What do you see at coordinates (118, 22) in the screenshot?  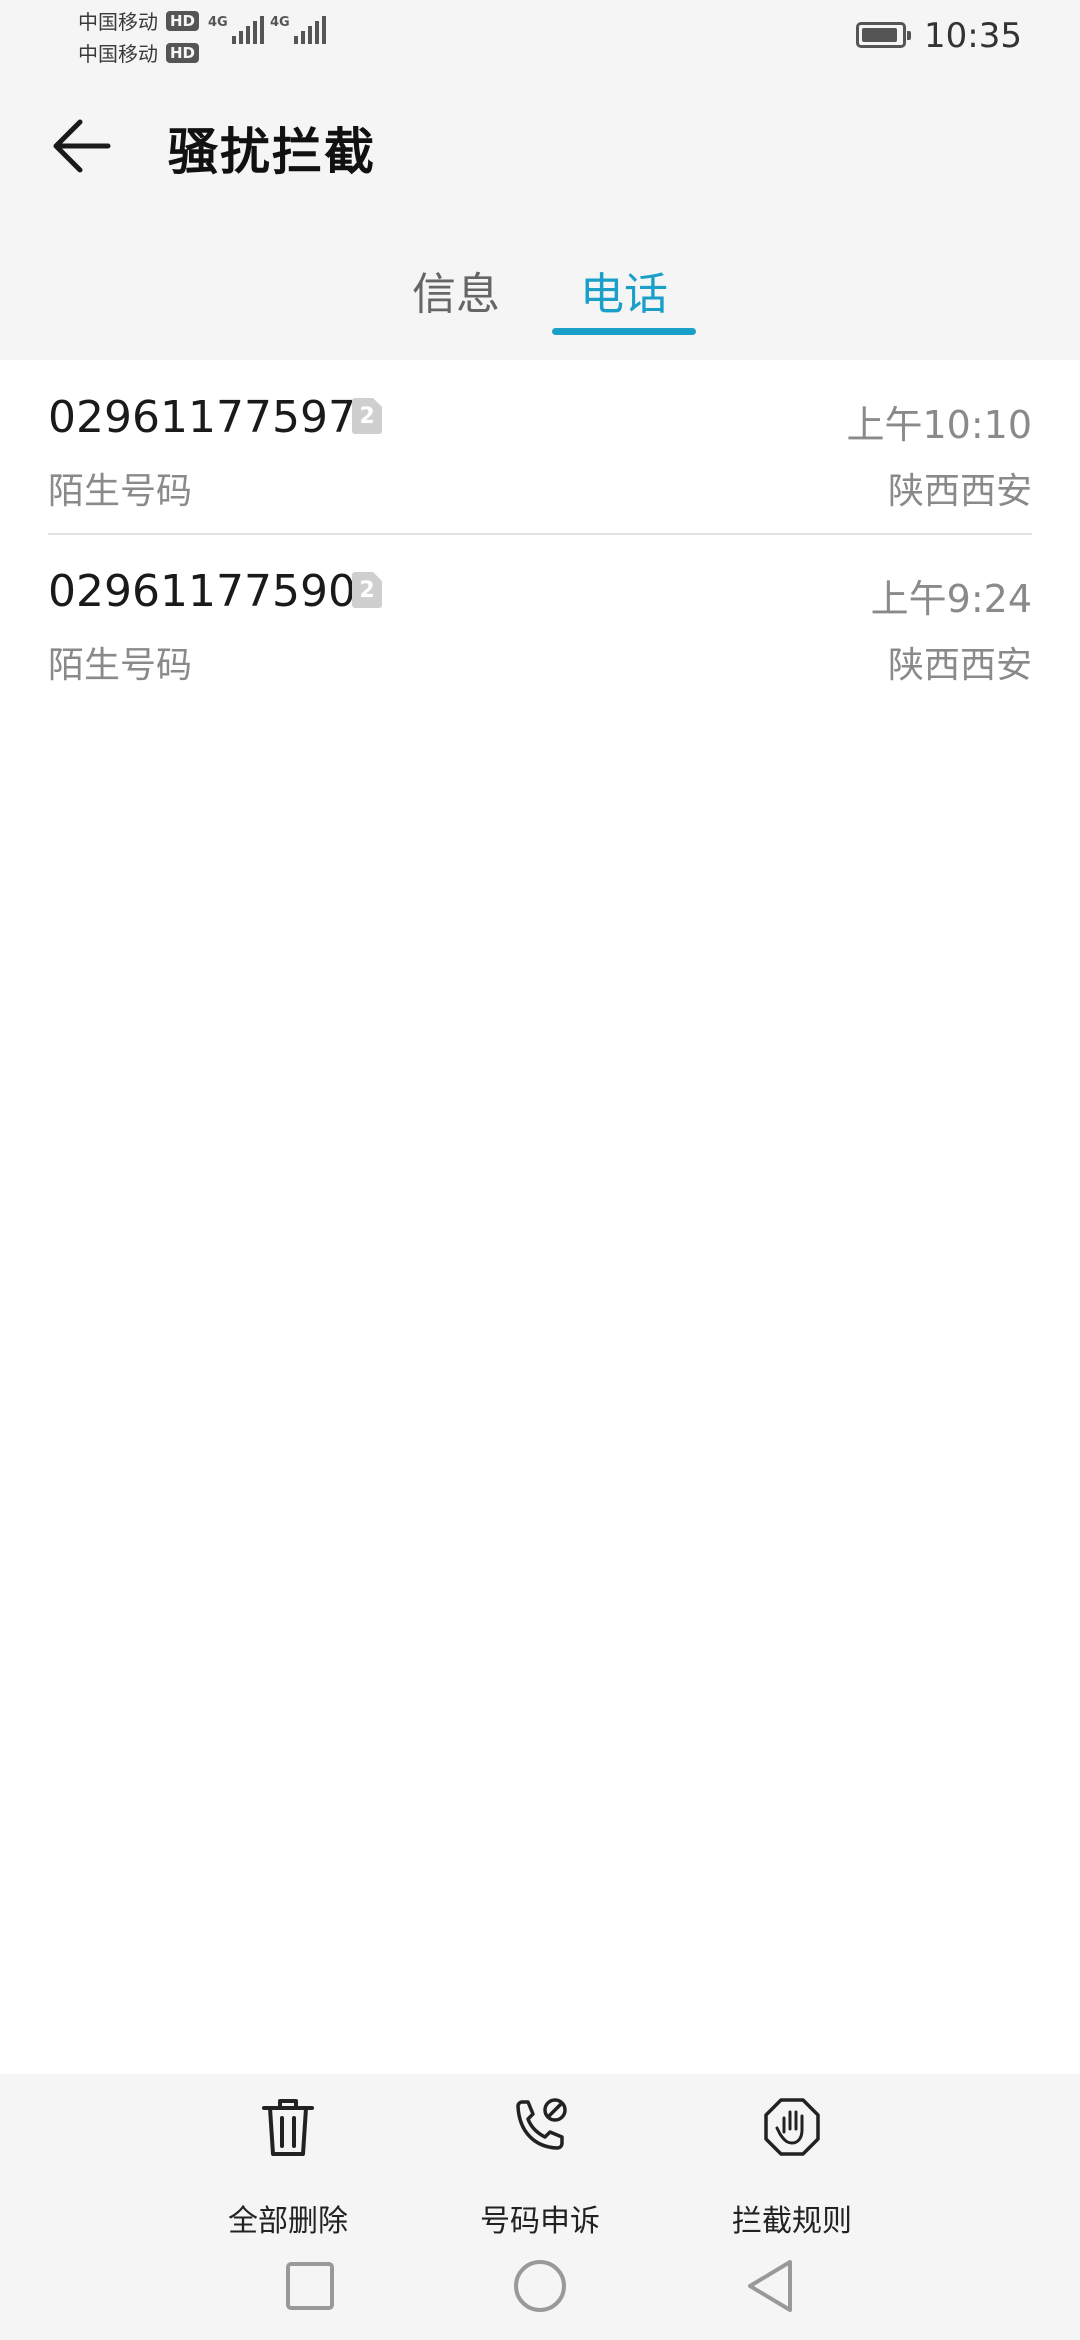 I see `carrier-name-1: 中国移动` at bounding box center [118, 22].